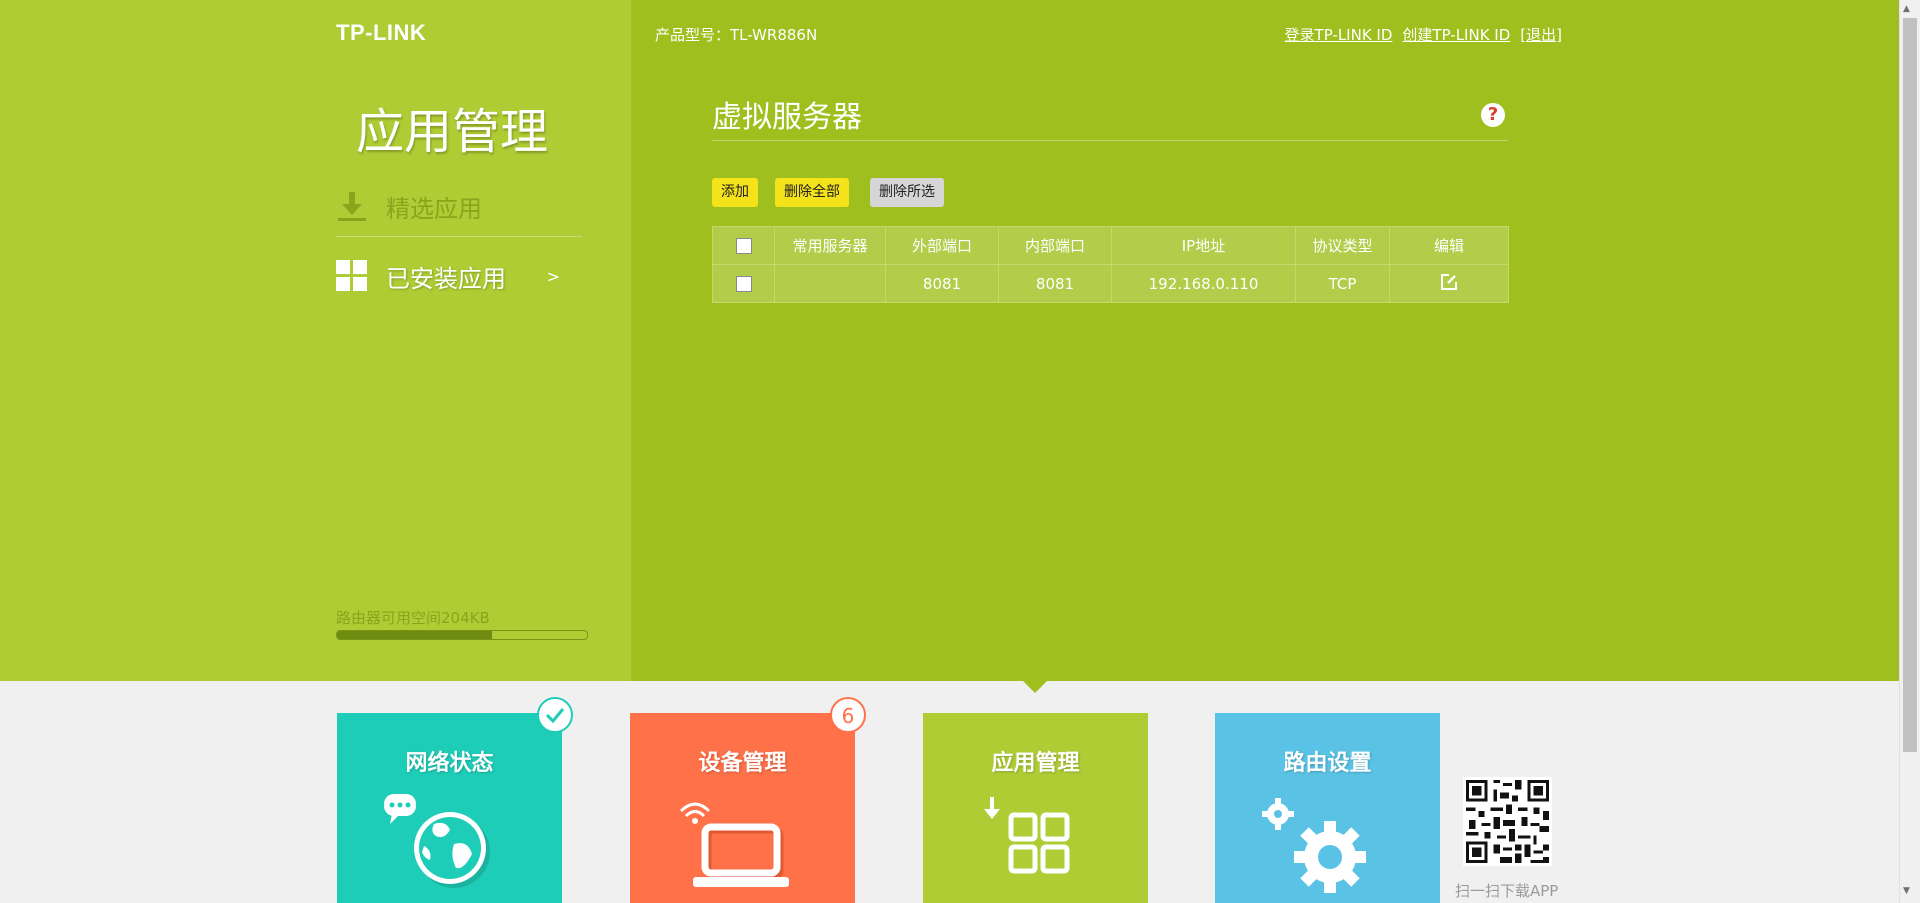 This screenshot has width=1920, height=903. What do you see at coordinates (1035, 687) in the screenshot?
I see `active-tab-pointer` at bounding box center [1035, 687].